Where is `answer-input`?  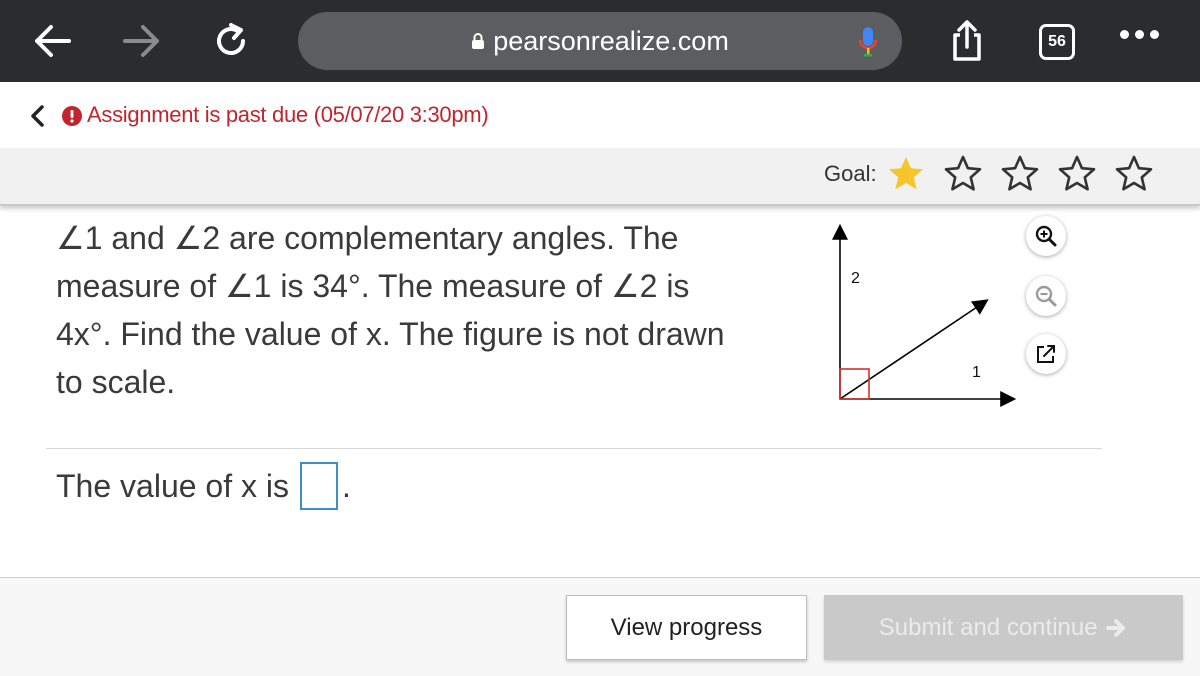 answer-input is located at coordinates (319, 486).